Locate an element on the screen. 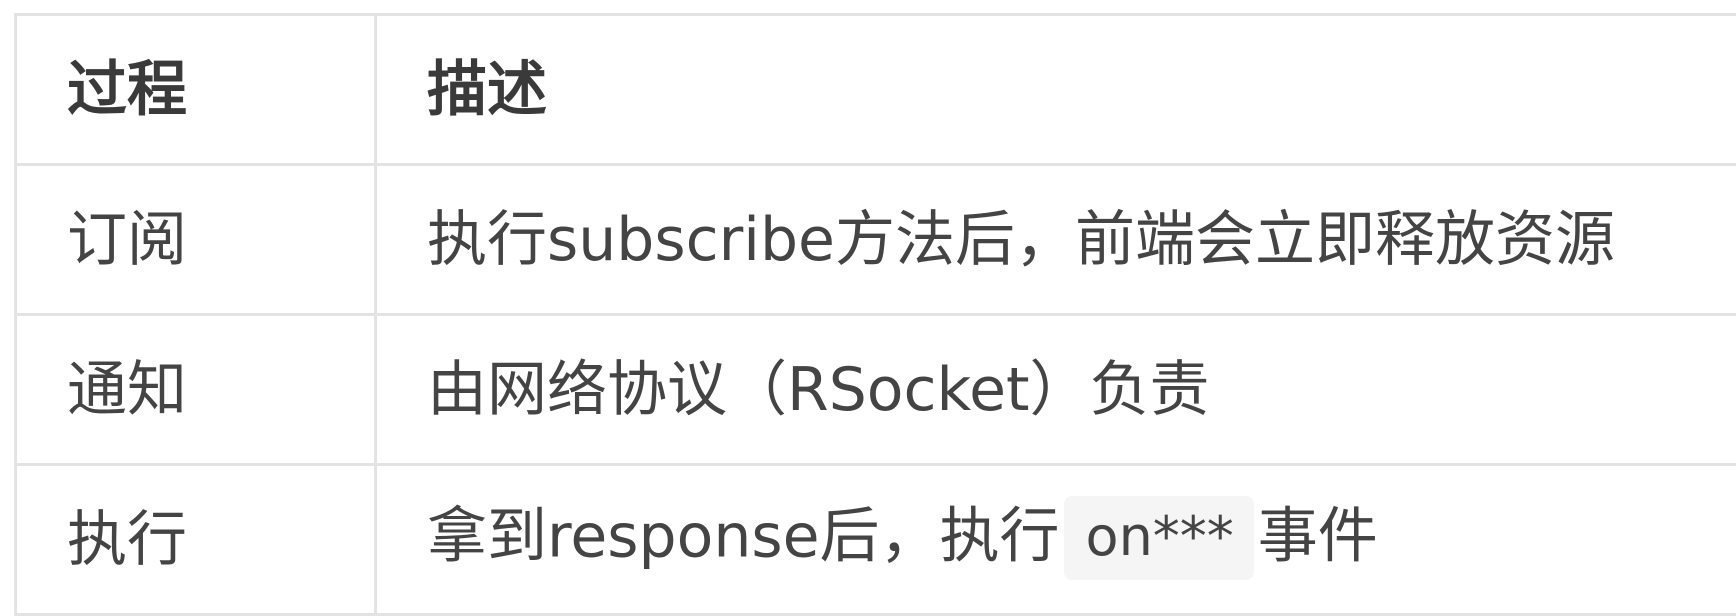 The height and width of the screenshot is (616, 1736). description-text-after: 事件 is located at coordinates (1317, 536).